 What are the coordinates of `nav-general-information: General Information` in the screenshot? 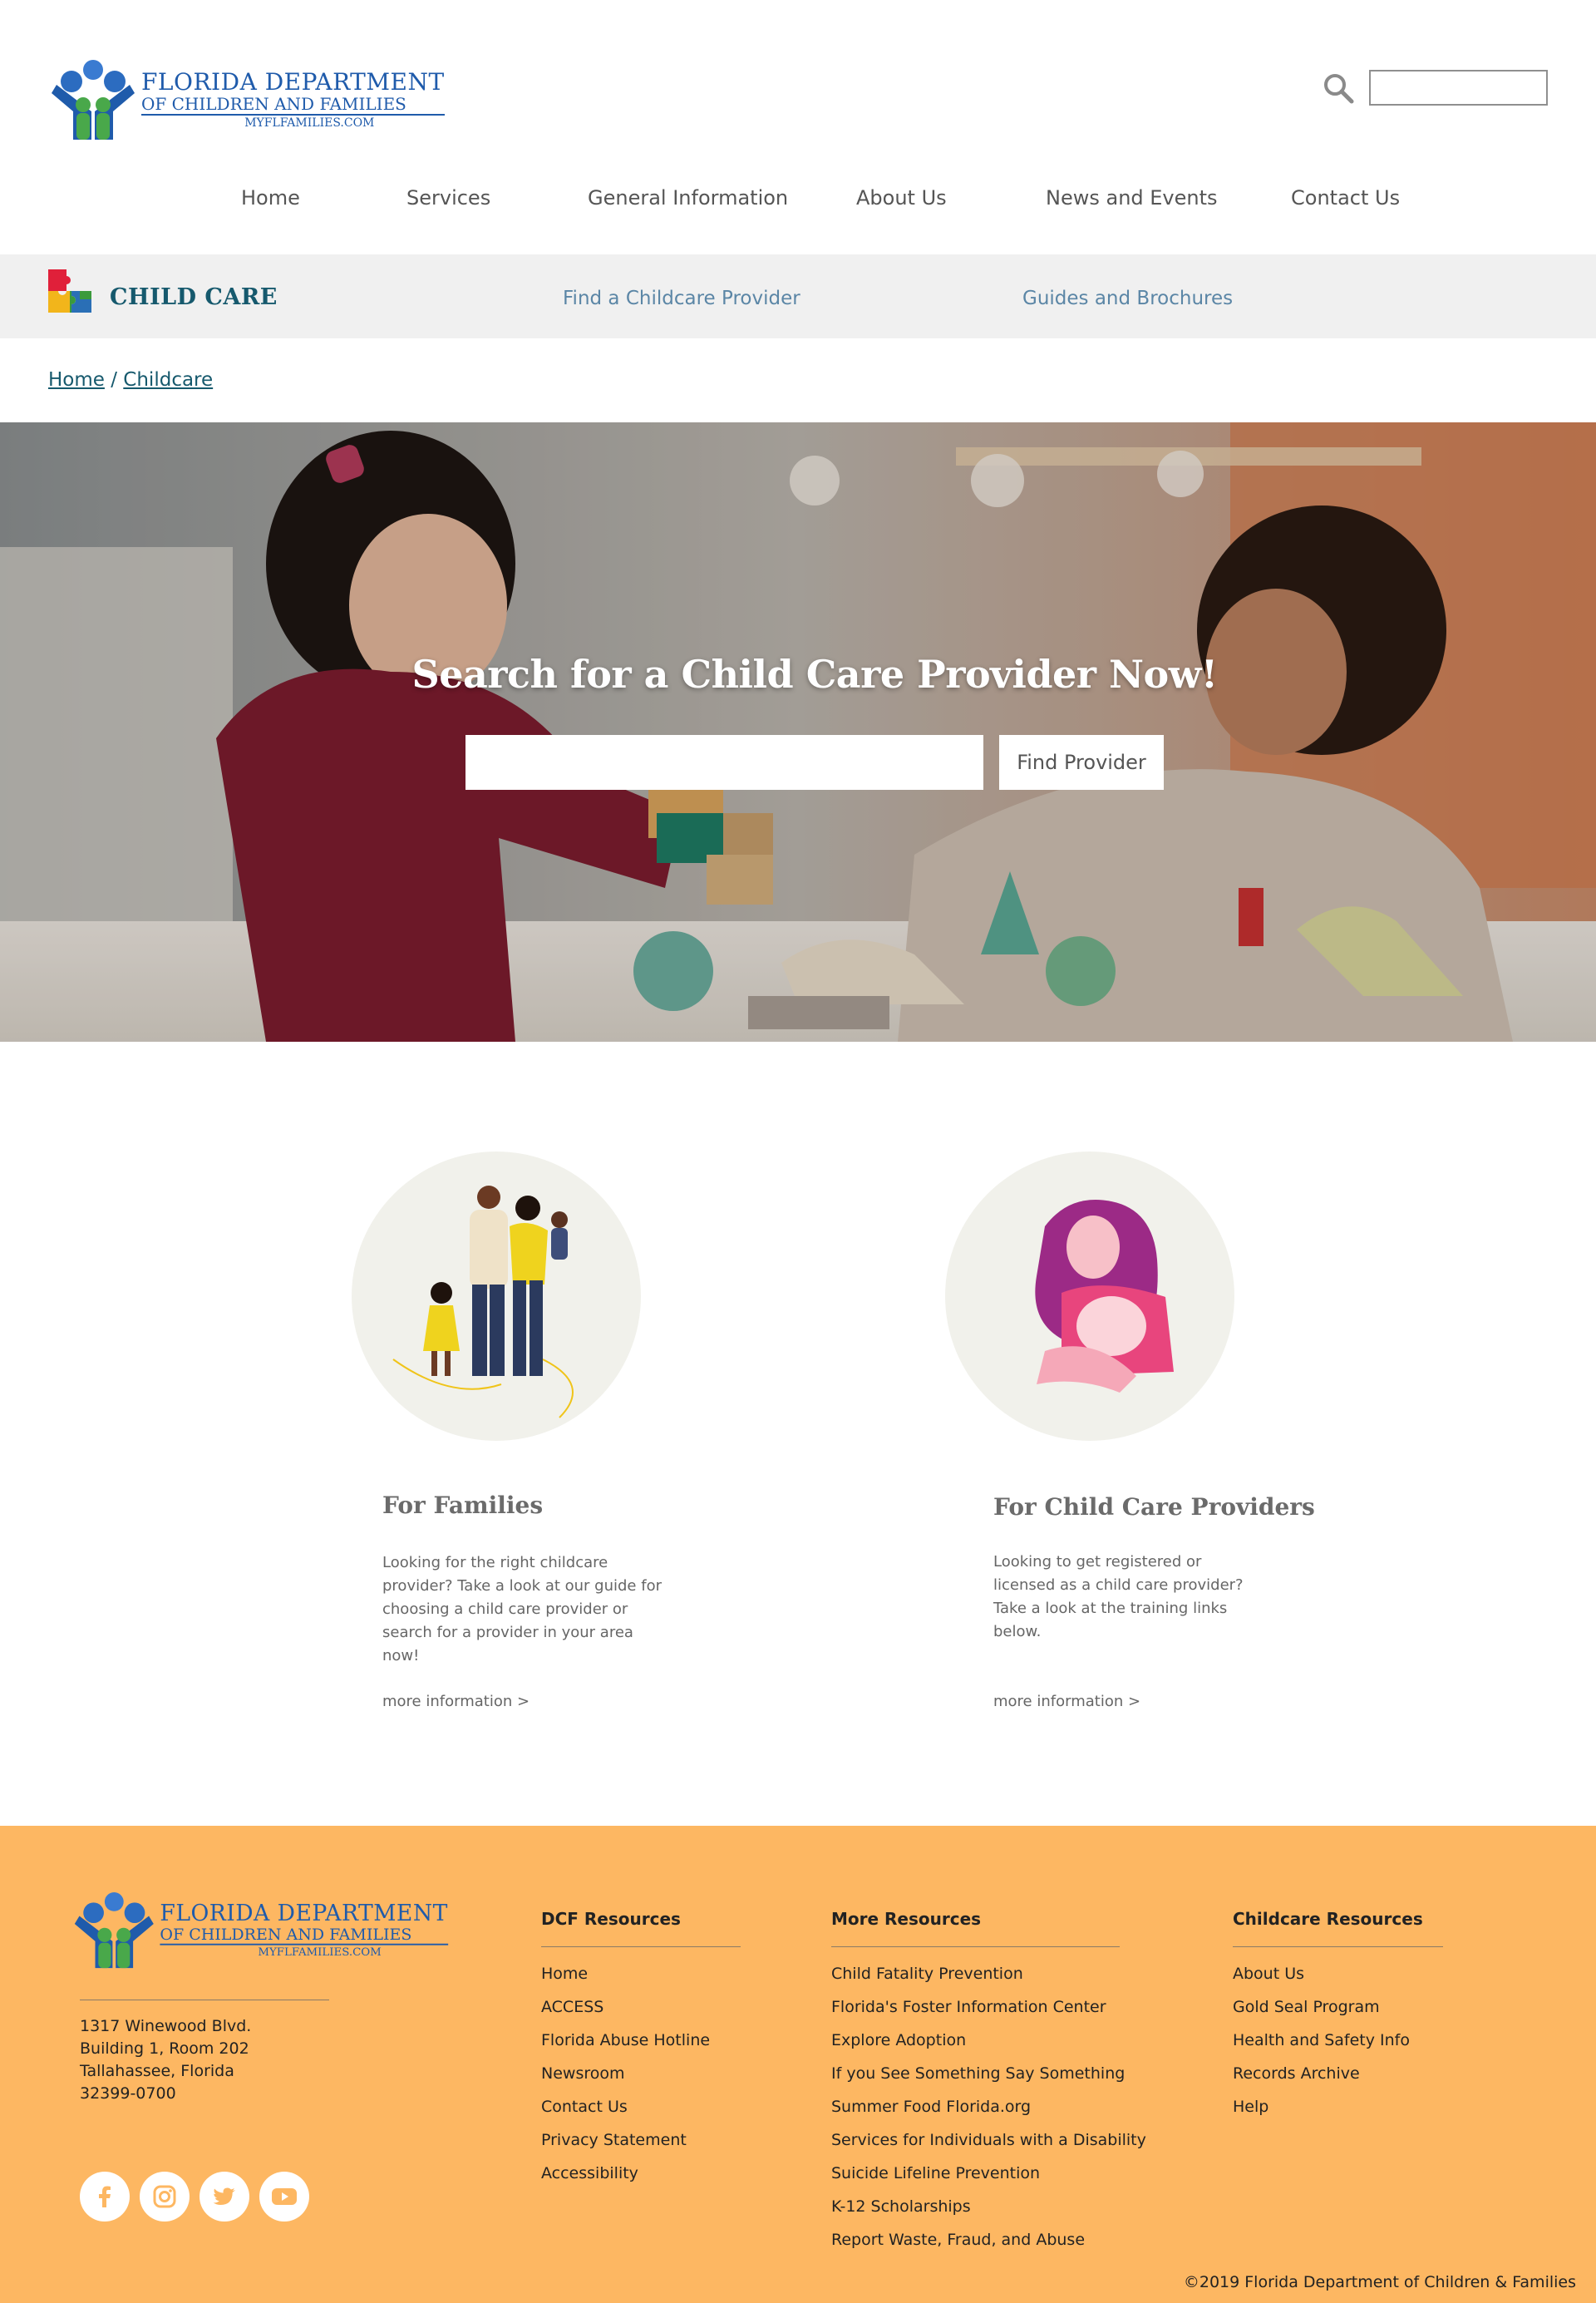 It's located at (688, 198).